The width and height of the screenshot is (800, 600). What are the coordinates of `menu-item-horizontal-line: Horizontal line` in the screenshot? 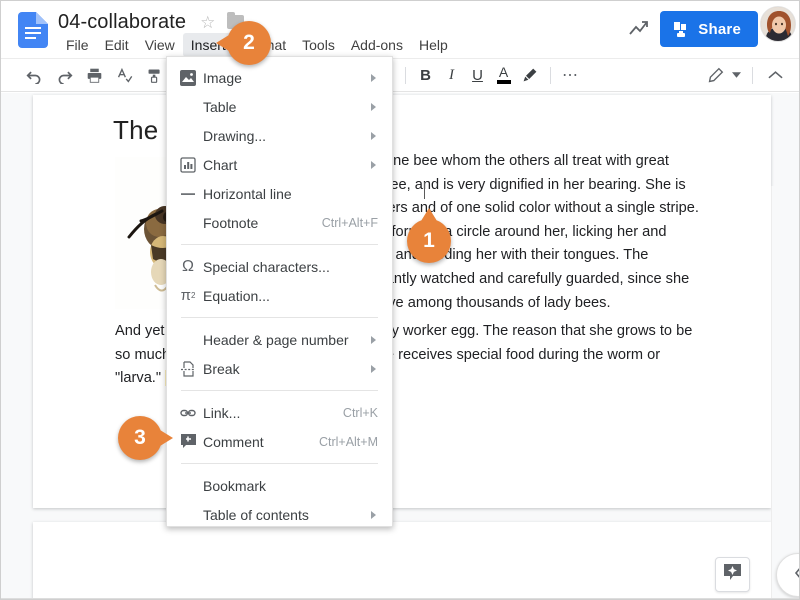 It's located at (279, 193).